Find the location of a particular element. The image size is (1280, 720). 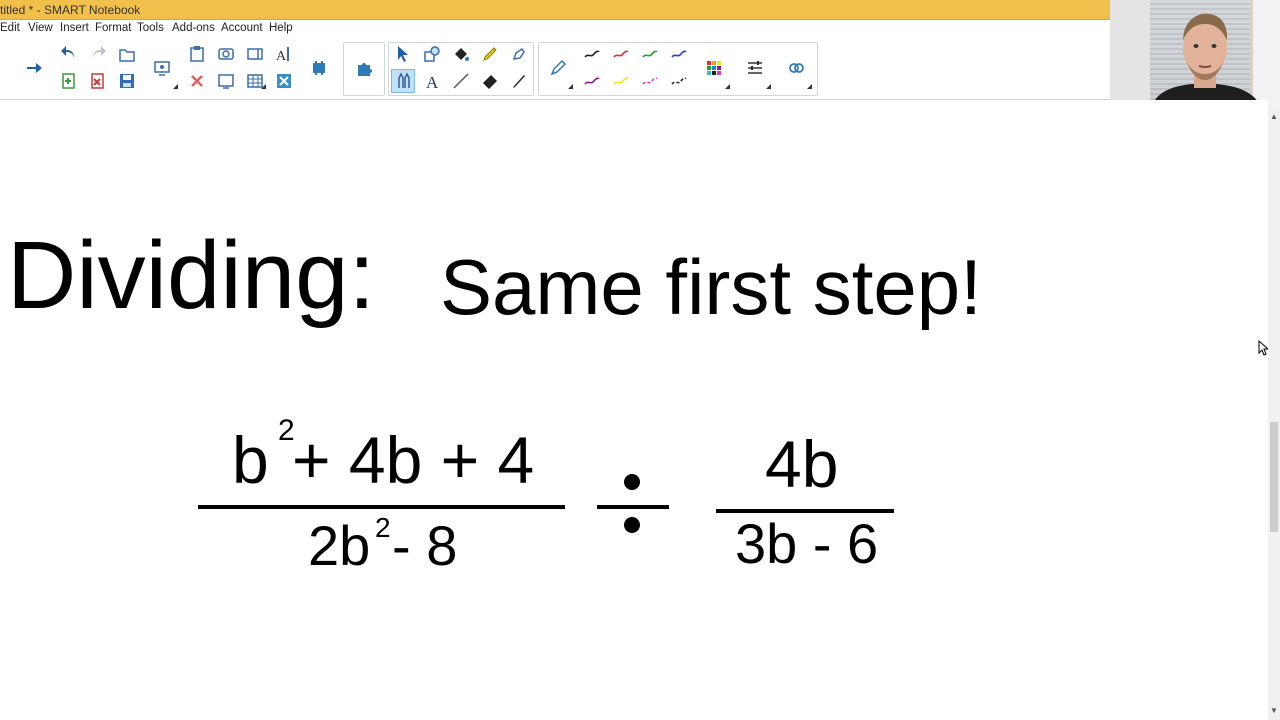

forward-arrow-icon is located at coordinates (34, 68).